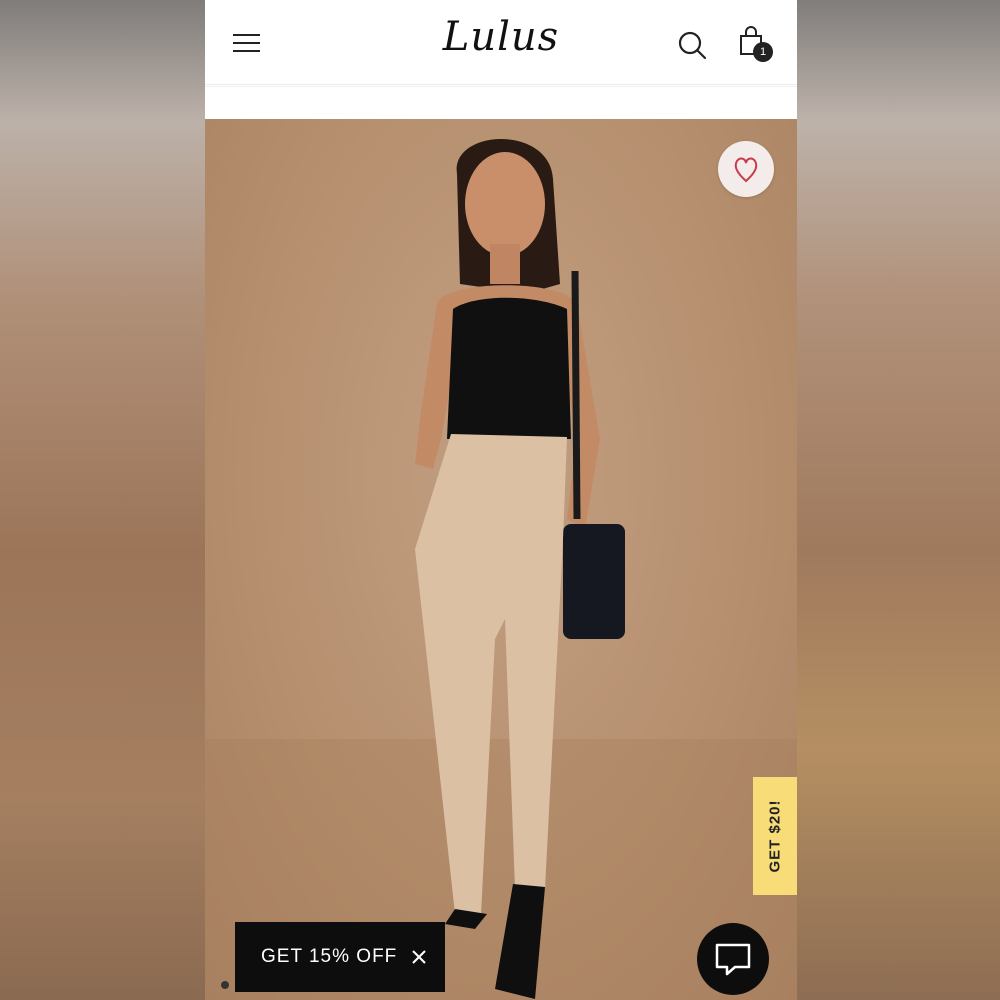 The height and width of the screenshot is (1000, 1000). I want to click on discount-banner: GET 15% OFF, so click(340, 957).